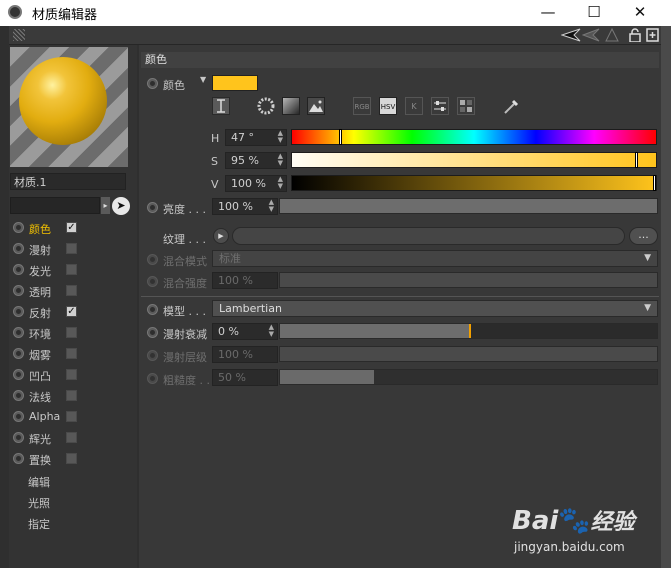  Describe the element at coordinates (468, 377) in the screenshot. I see `roughness-slider` at that location.